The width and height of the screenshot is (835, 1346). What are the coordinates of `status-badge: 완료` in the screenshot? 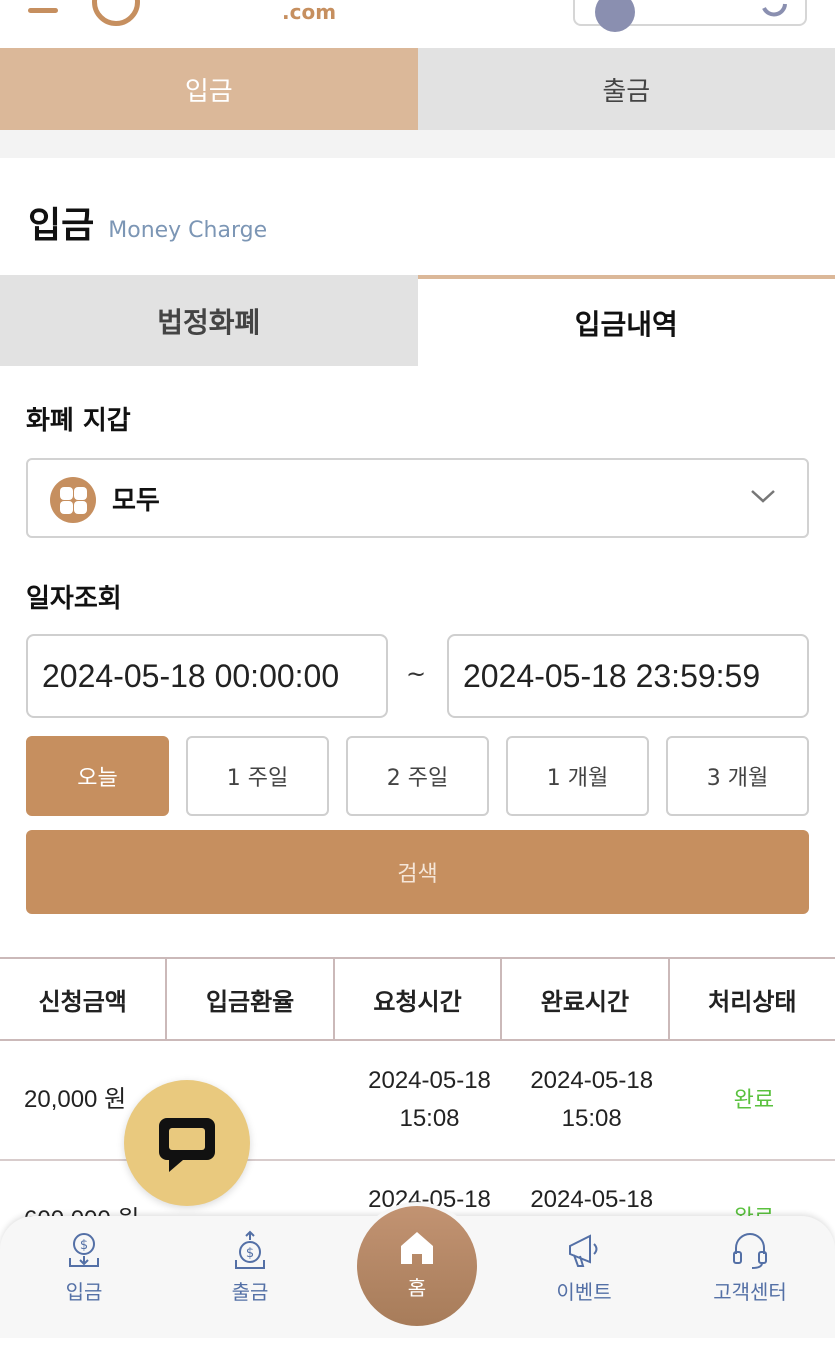 It's located at (754, 1099).